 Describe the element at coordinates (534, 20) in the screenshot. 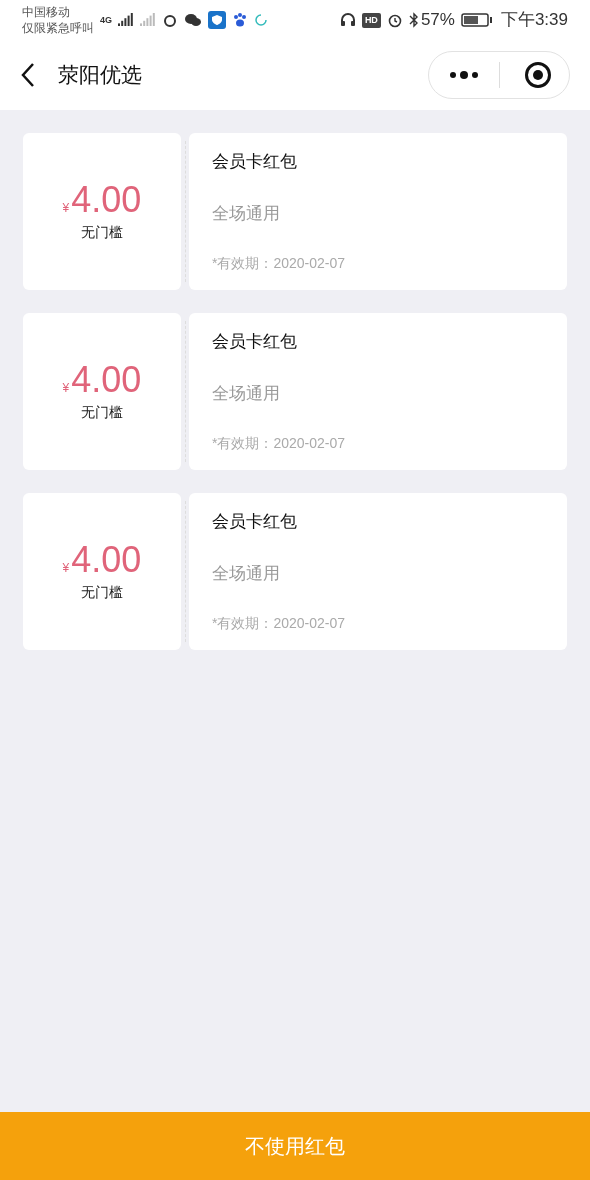

I see `clock-time: 下午3:39` at that location.